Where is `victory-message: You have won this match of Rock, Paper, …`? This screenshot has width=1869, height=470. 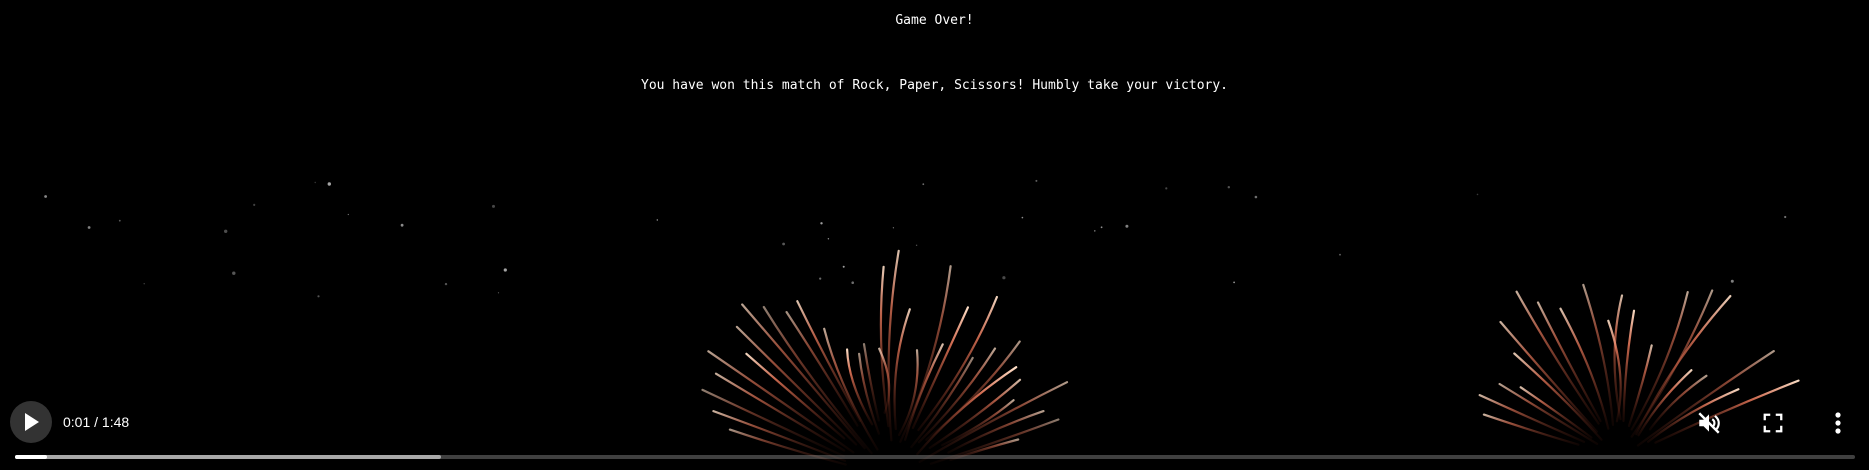
victory-message: You have won this match of Rock, Paper, … is located at coordinates (934, 85).